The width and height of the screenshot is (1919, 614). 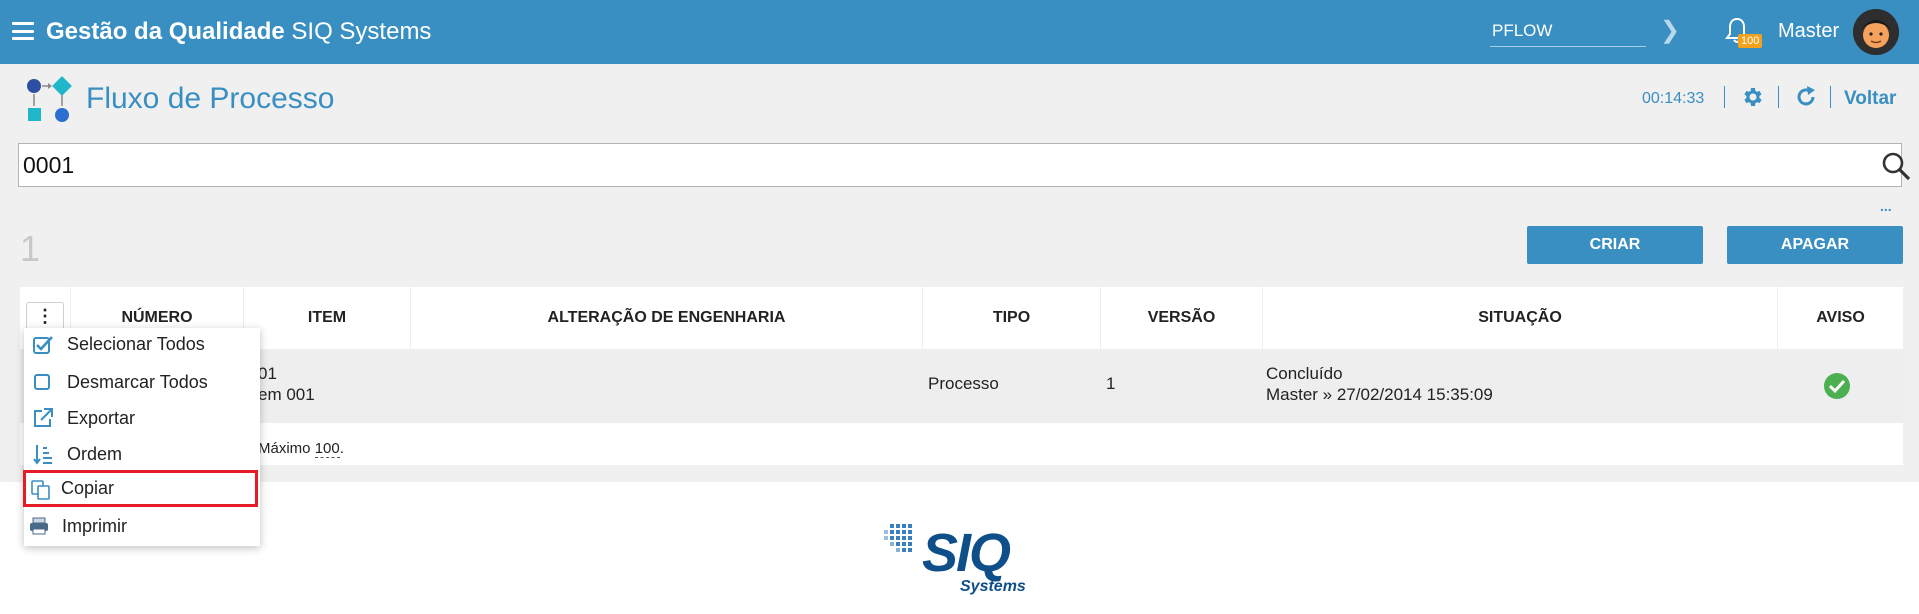 I want to click on menu-item-select-all: Selecionar Todos, so click(x=142, y=346).